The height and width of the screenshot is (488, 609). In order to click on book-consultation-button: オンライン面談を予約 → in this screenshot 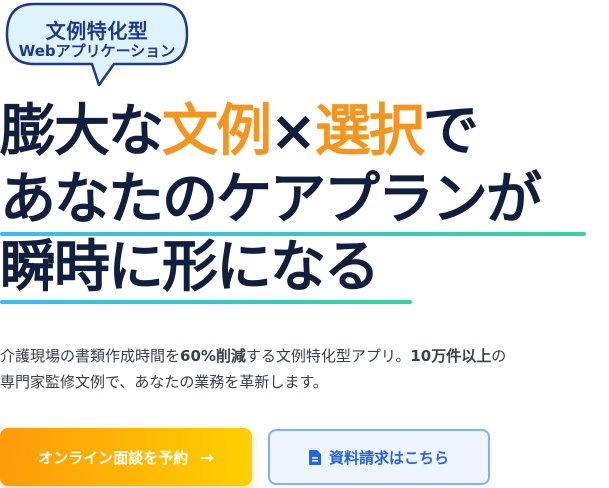, I will do `click(126, 457)`.